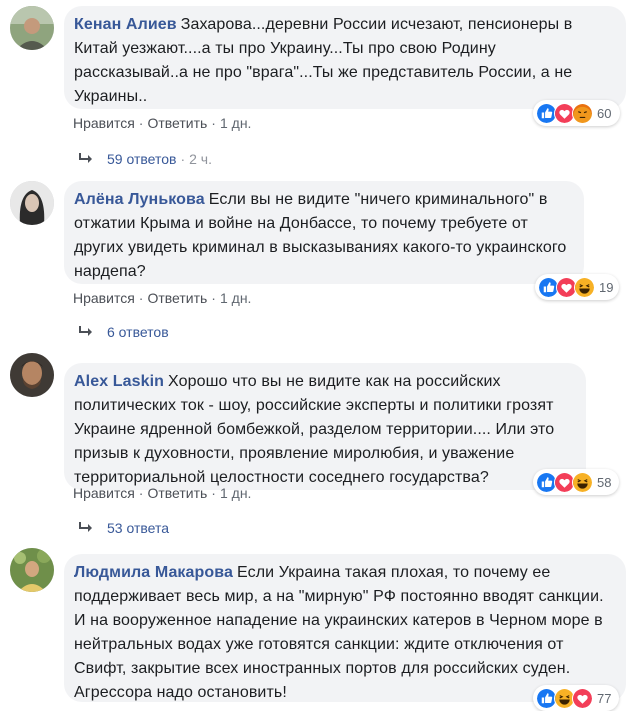  I want to click on angry-icon, so click(582, 113).